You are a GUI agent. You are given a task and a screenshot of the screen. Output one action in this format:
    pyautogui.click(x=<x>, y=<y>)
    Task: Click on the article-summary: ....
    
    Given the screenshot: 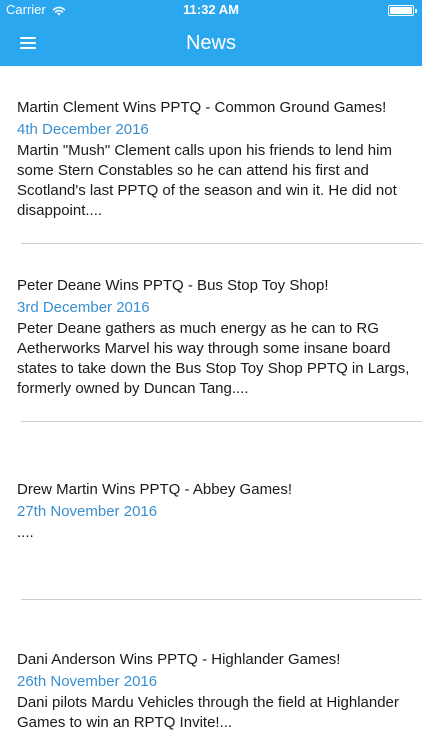 What is the action you would take?
    pyautogui.click(x=25, y=532)
    